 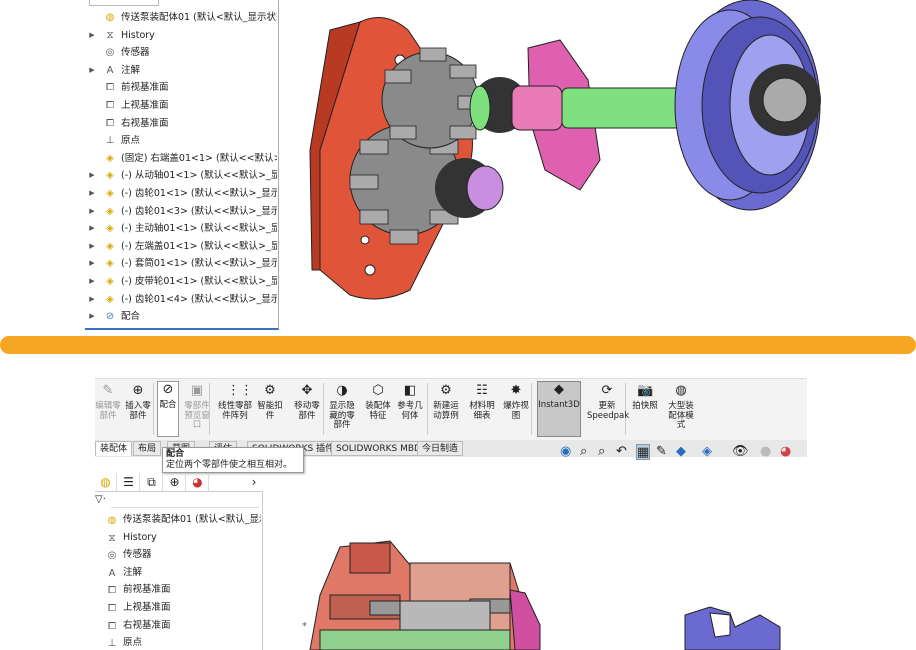 I want to click on tree-item-label: (-) 齿轮01<3> (默认<<默认>_显示状, so click(x=199, y=211).